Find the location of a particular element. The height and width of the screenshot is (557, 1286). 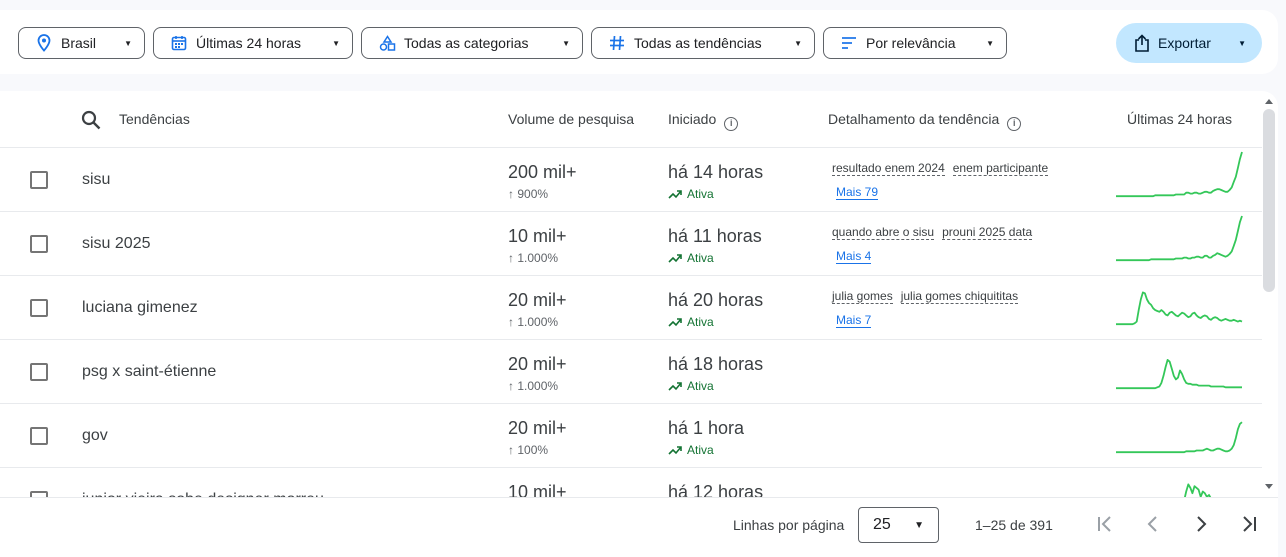

header-started: Iniciado i is located at coordinates (703, 121).